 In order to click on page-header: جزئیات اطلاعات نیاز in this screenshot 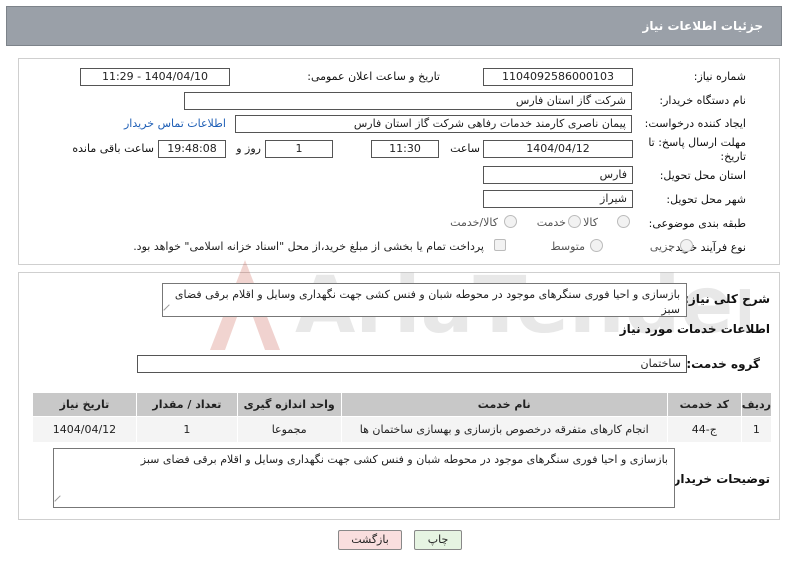, I will do `click(394, 26)`.